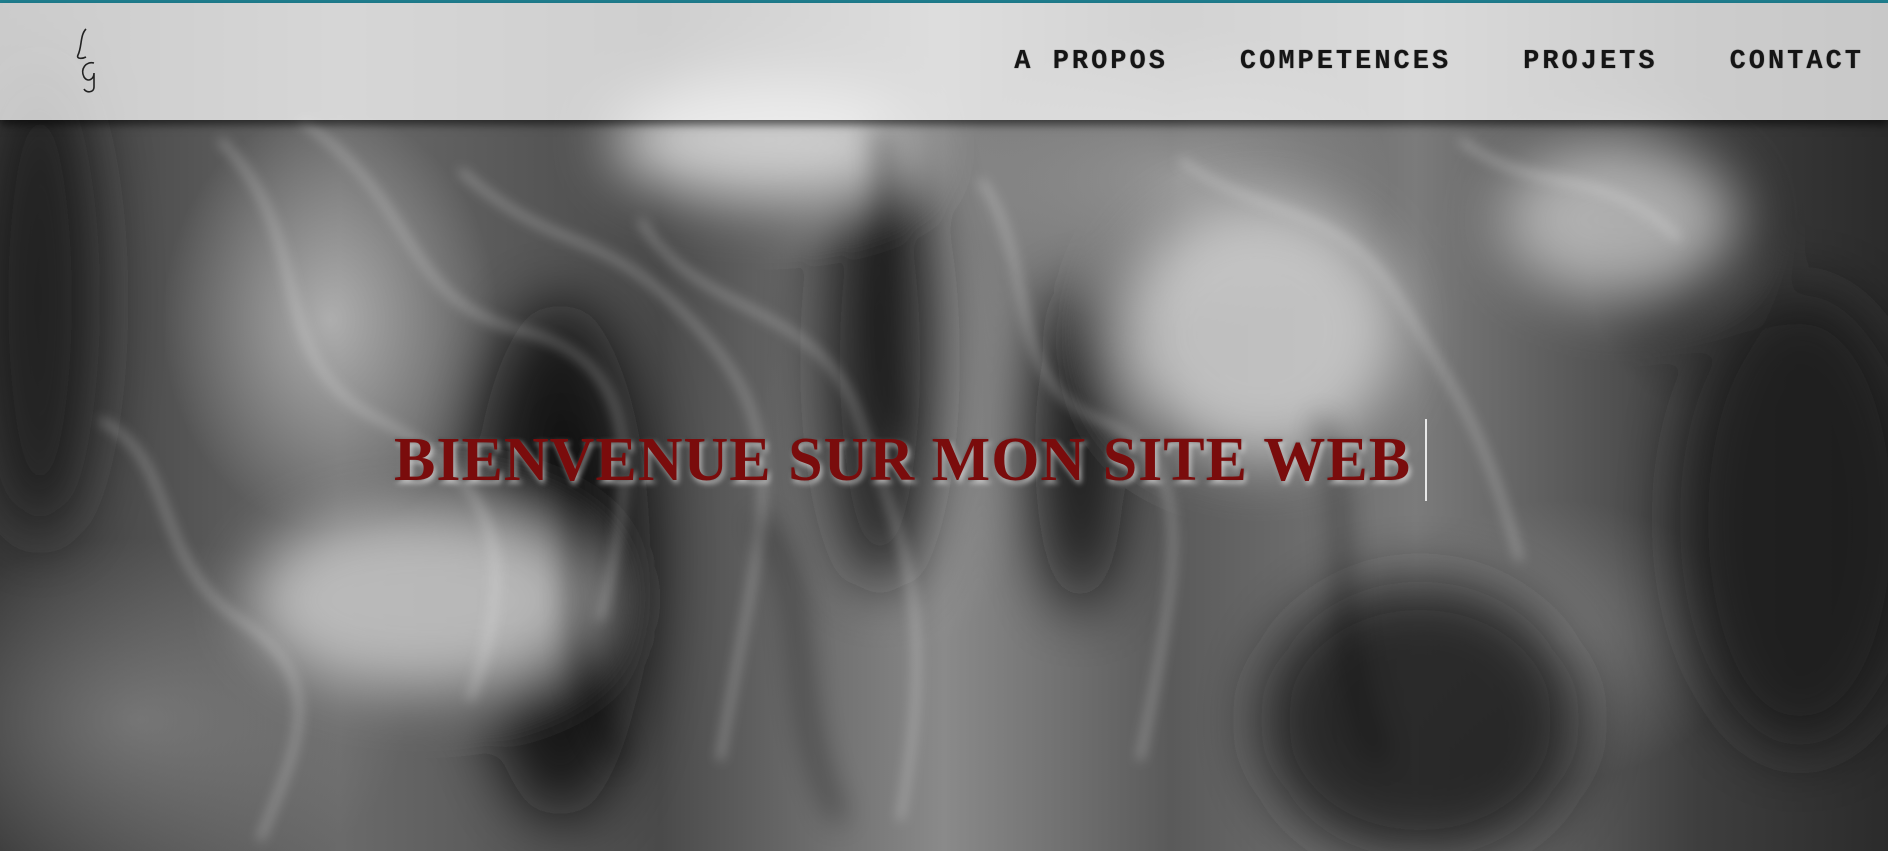 The width and height of the screenshot is (1888, 851). I want to click on nav-link-competences: COMPETENCES, so click(1345, 62).